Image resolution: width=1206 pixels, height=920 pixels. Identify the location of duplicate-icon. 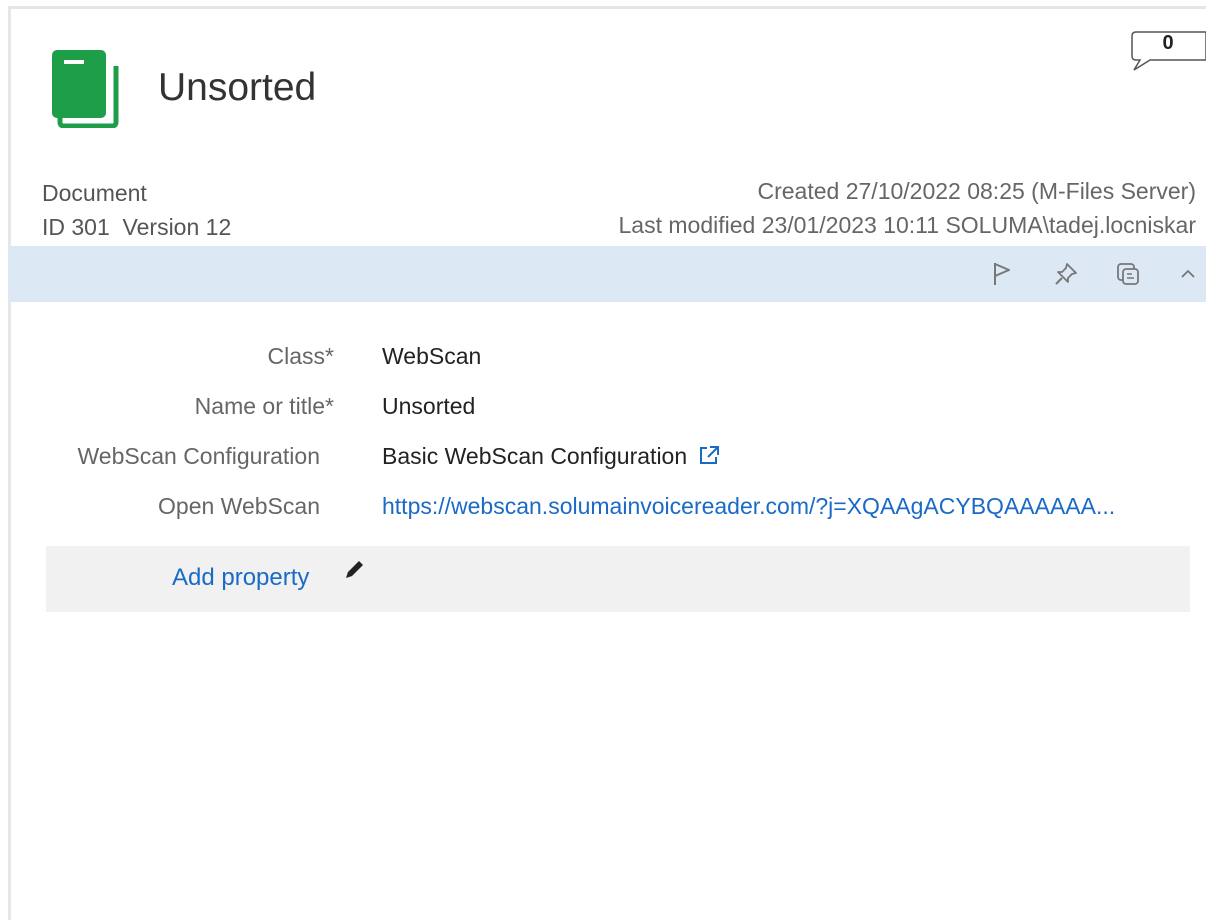
(1128, 274).